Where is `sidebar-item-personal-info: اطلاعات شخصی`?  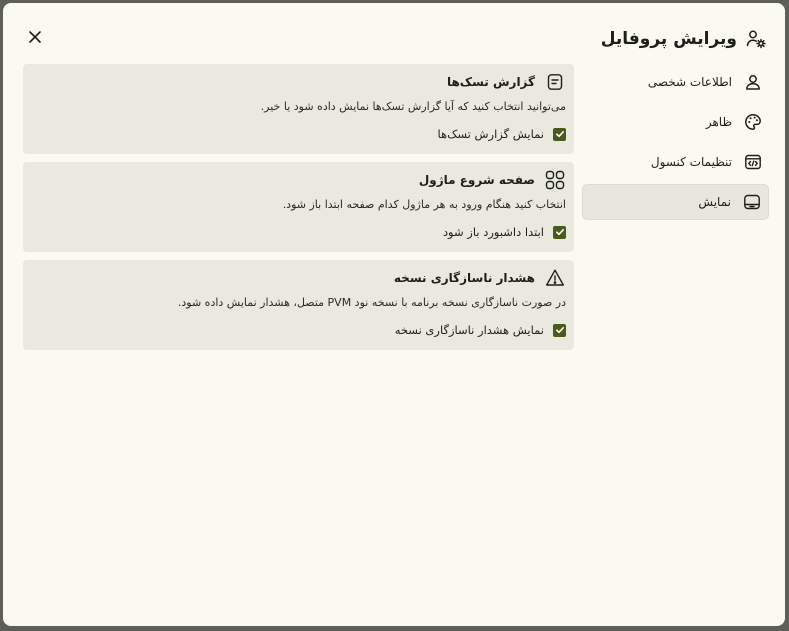 sidebar-item-personal-info: اطلاعات شخصی is located at coordinates (675, 82).